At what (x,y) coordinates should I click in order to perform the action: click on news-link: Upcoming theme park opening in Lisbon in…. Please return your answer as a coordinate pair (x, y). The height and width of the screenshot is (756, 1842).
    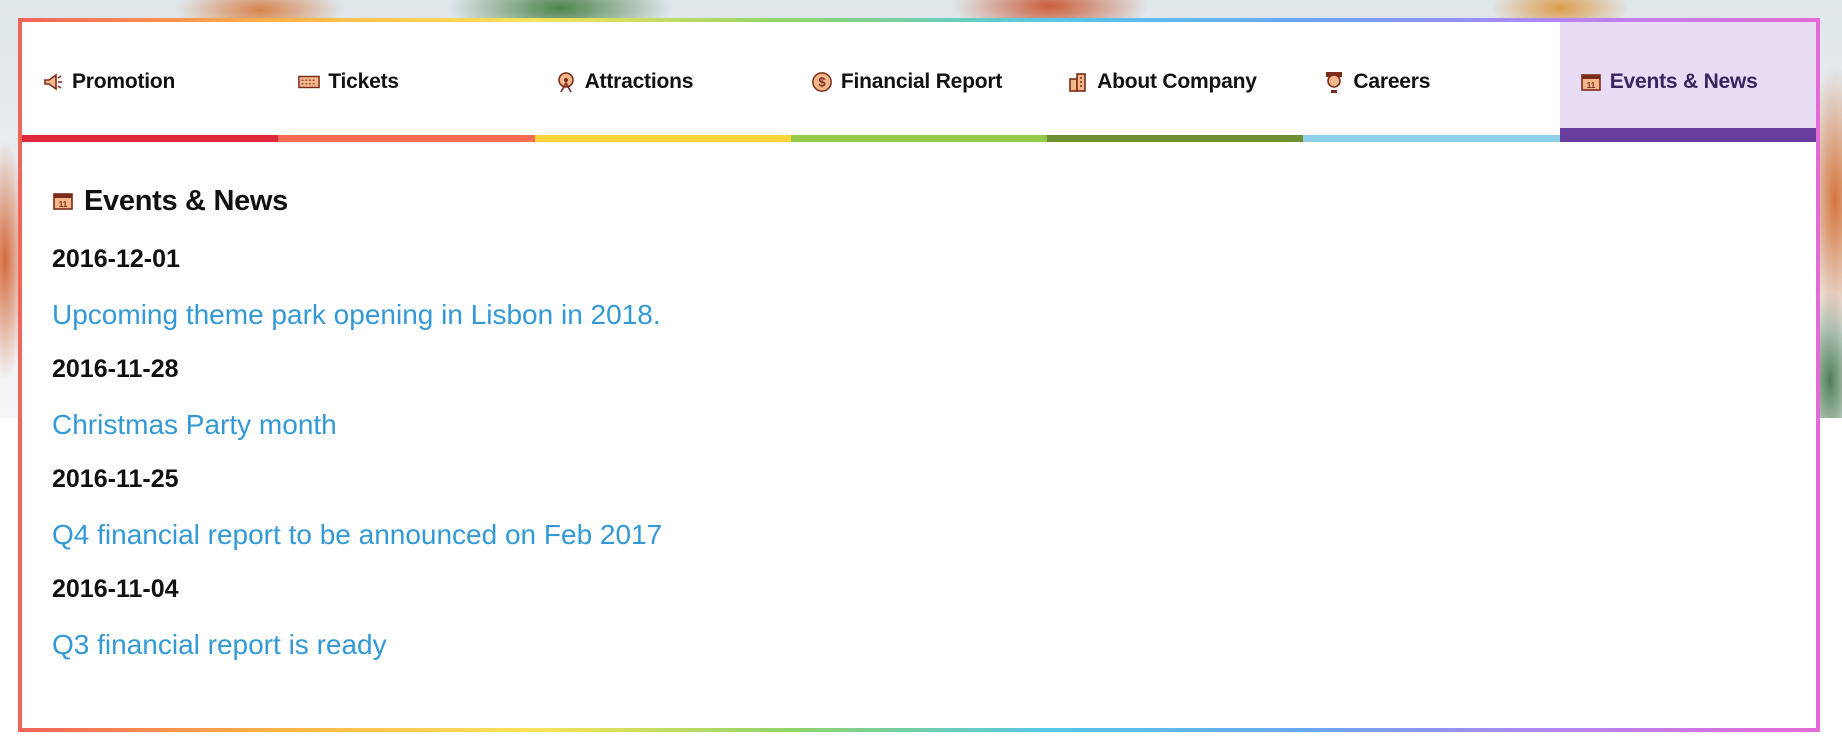
    Looking at the image, I should click on (356, 315).